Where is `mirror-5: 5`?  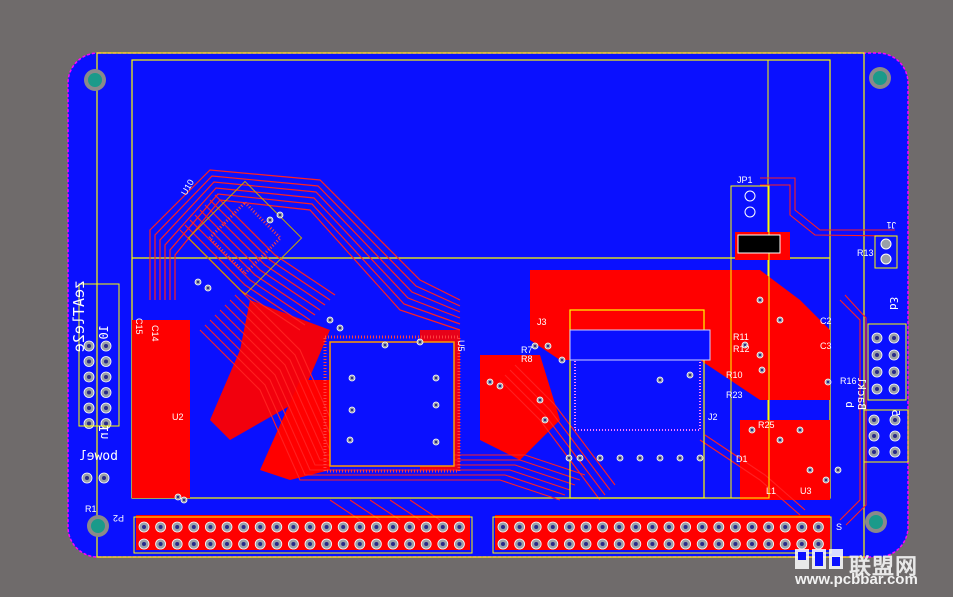 mirror-5: 5 is located at coordinates (895, 412).